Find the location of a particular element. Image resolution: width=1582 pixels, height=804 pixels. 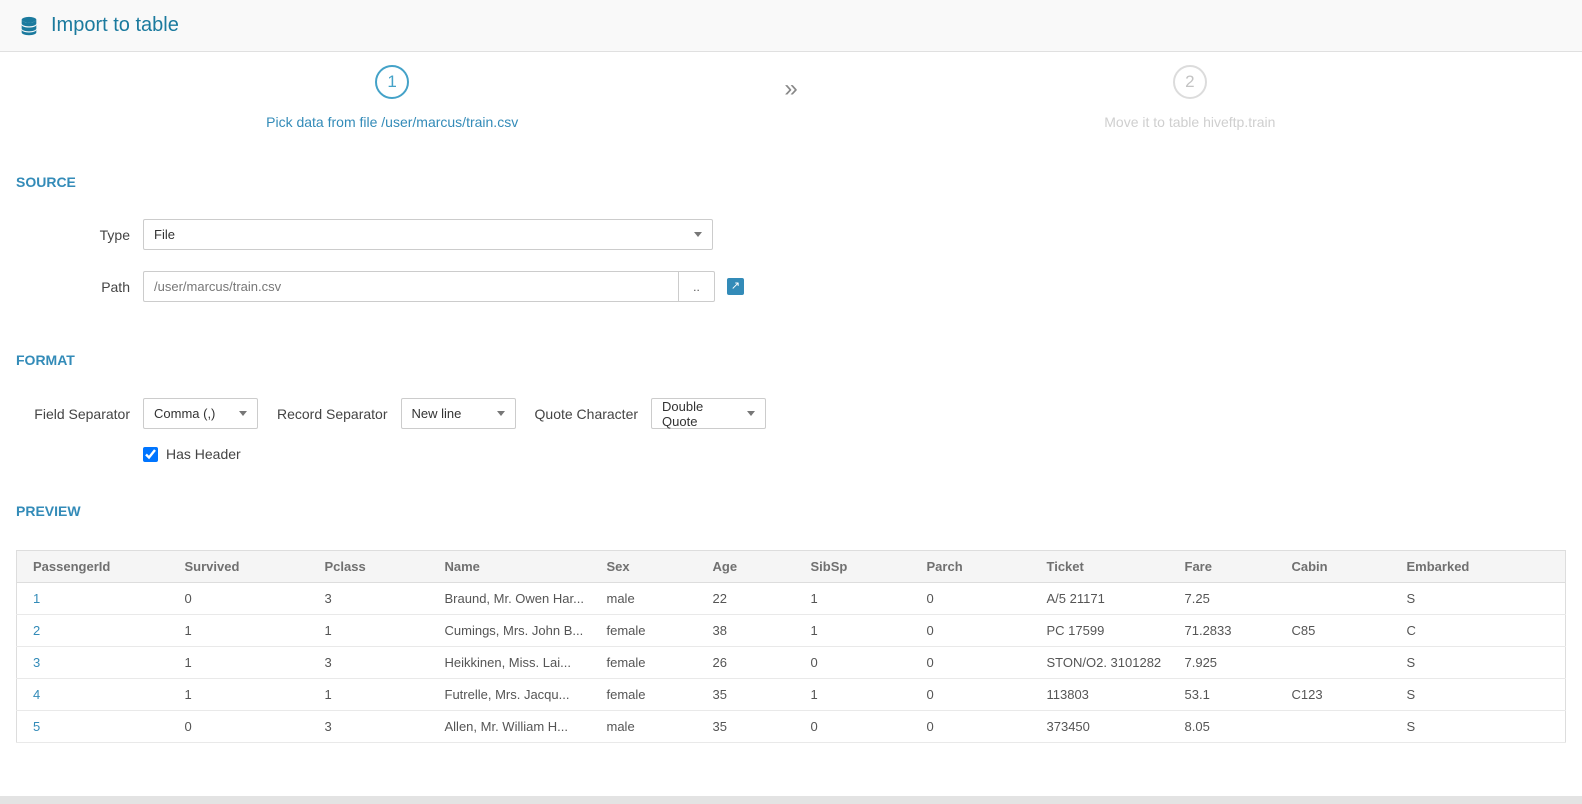

step-2-circle: 2 is located at coordinates (1189, 82).